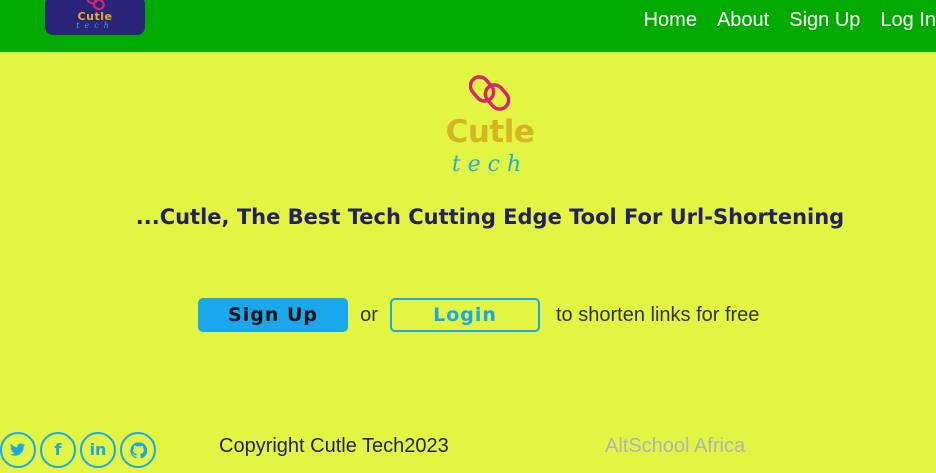 This screenshot has height=473, width=936. I want to click on twitter-link, so click(18, 450).